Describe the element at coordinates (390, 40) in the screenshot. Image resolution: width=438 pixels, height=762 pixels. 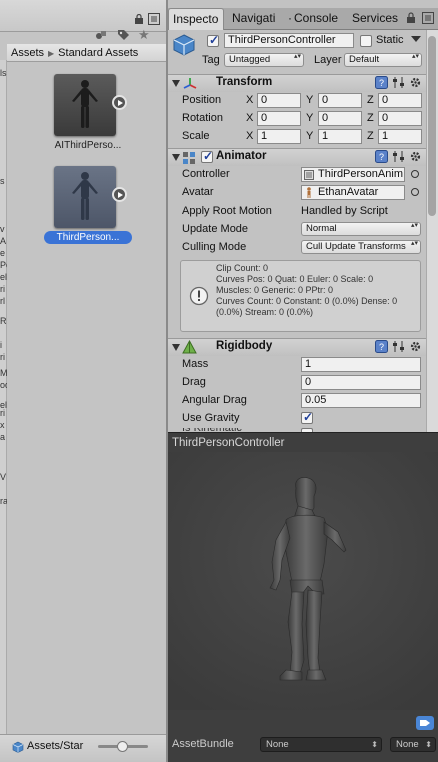
I see `static-label: Static` at that location.